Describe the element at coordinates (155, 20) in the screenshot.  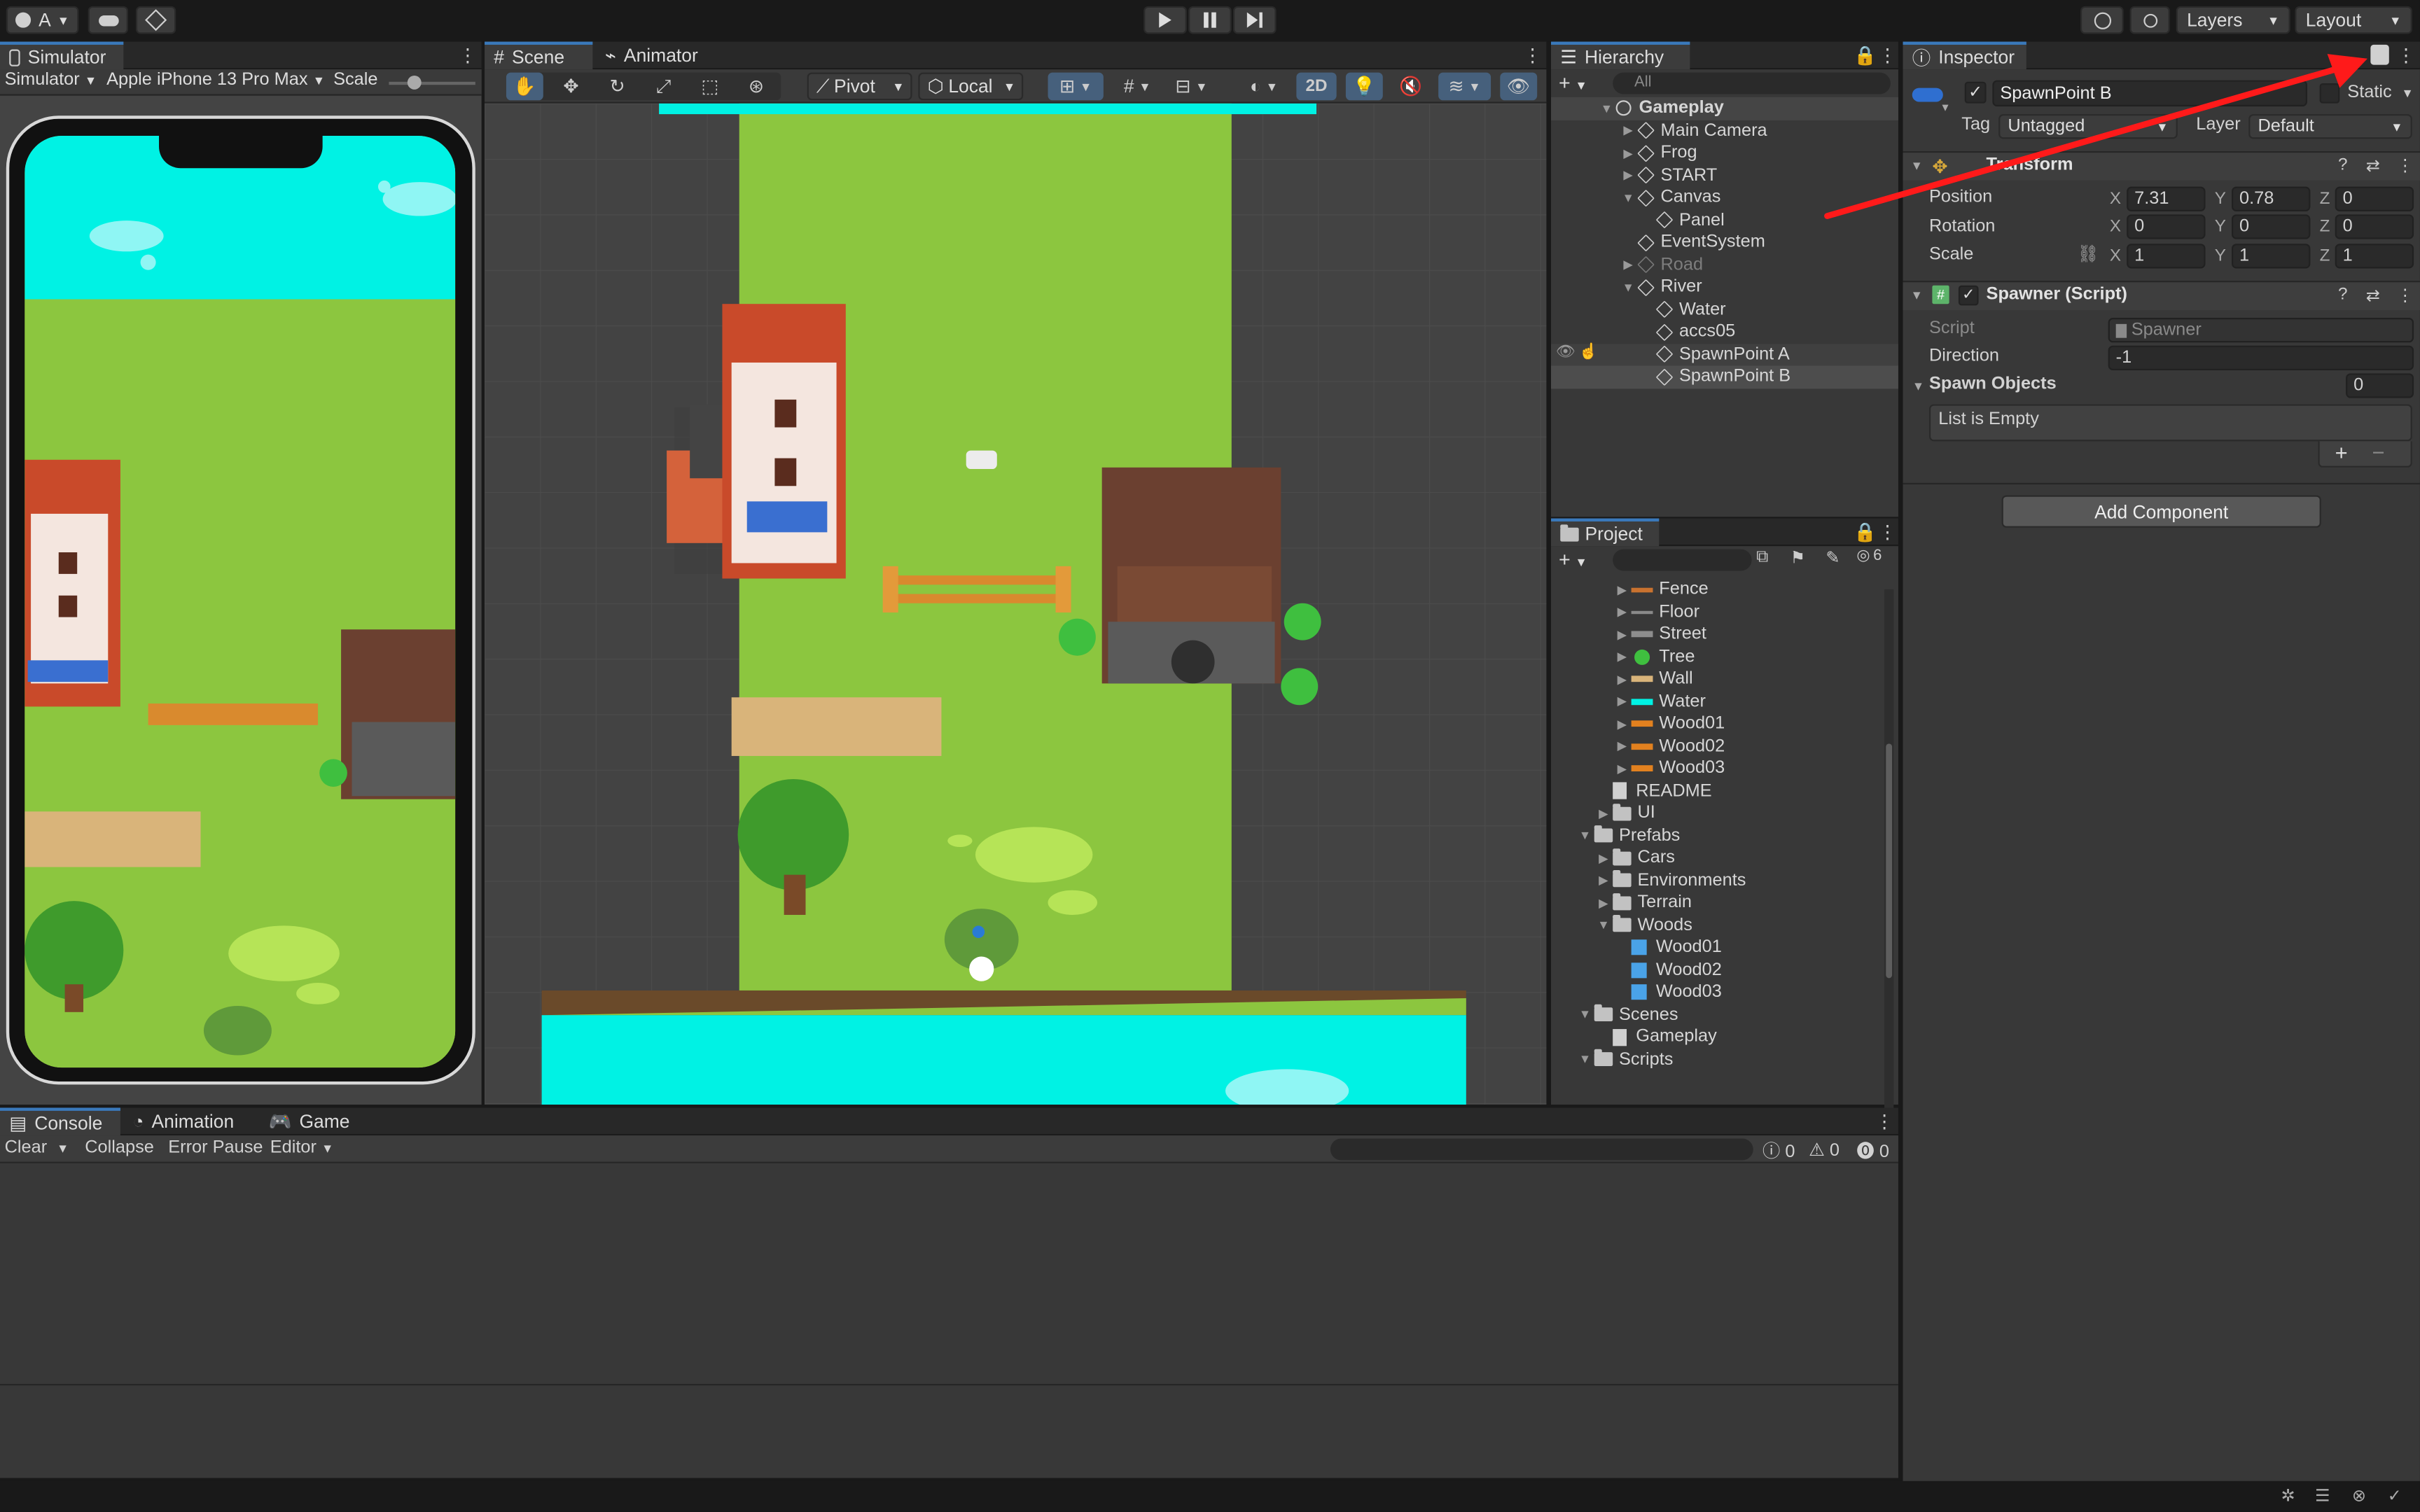
I see `collab-button` at that location.